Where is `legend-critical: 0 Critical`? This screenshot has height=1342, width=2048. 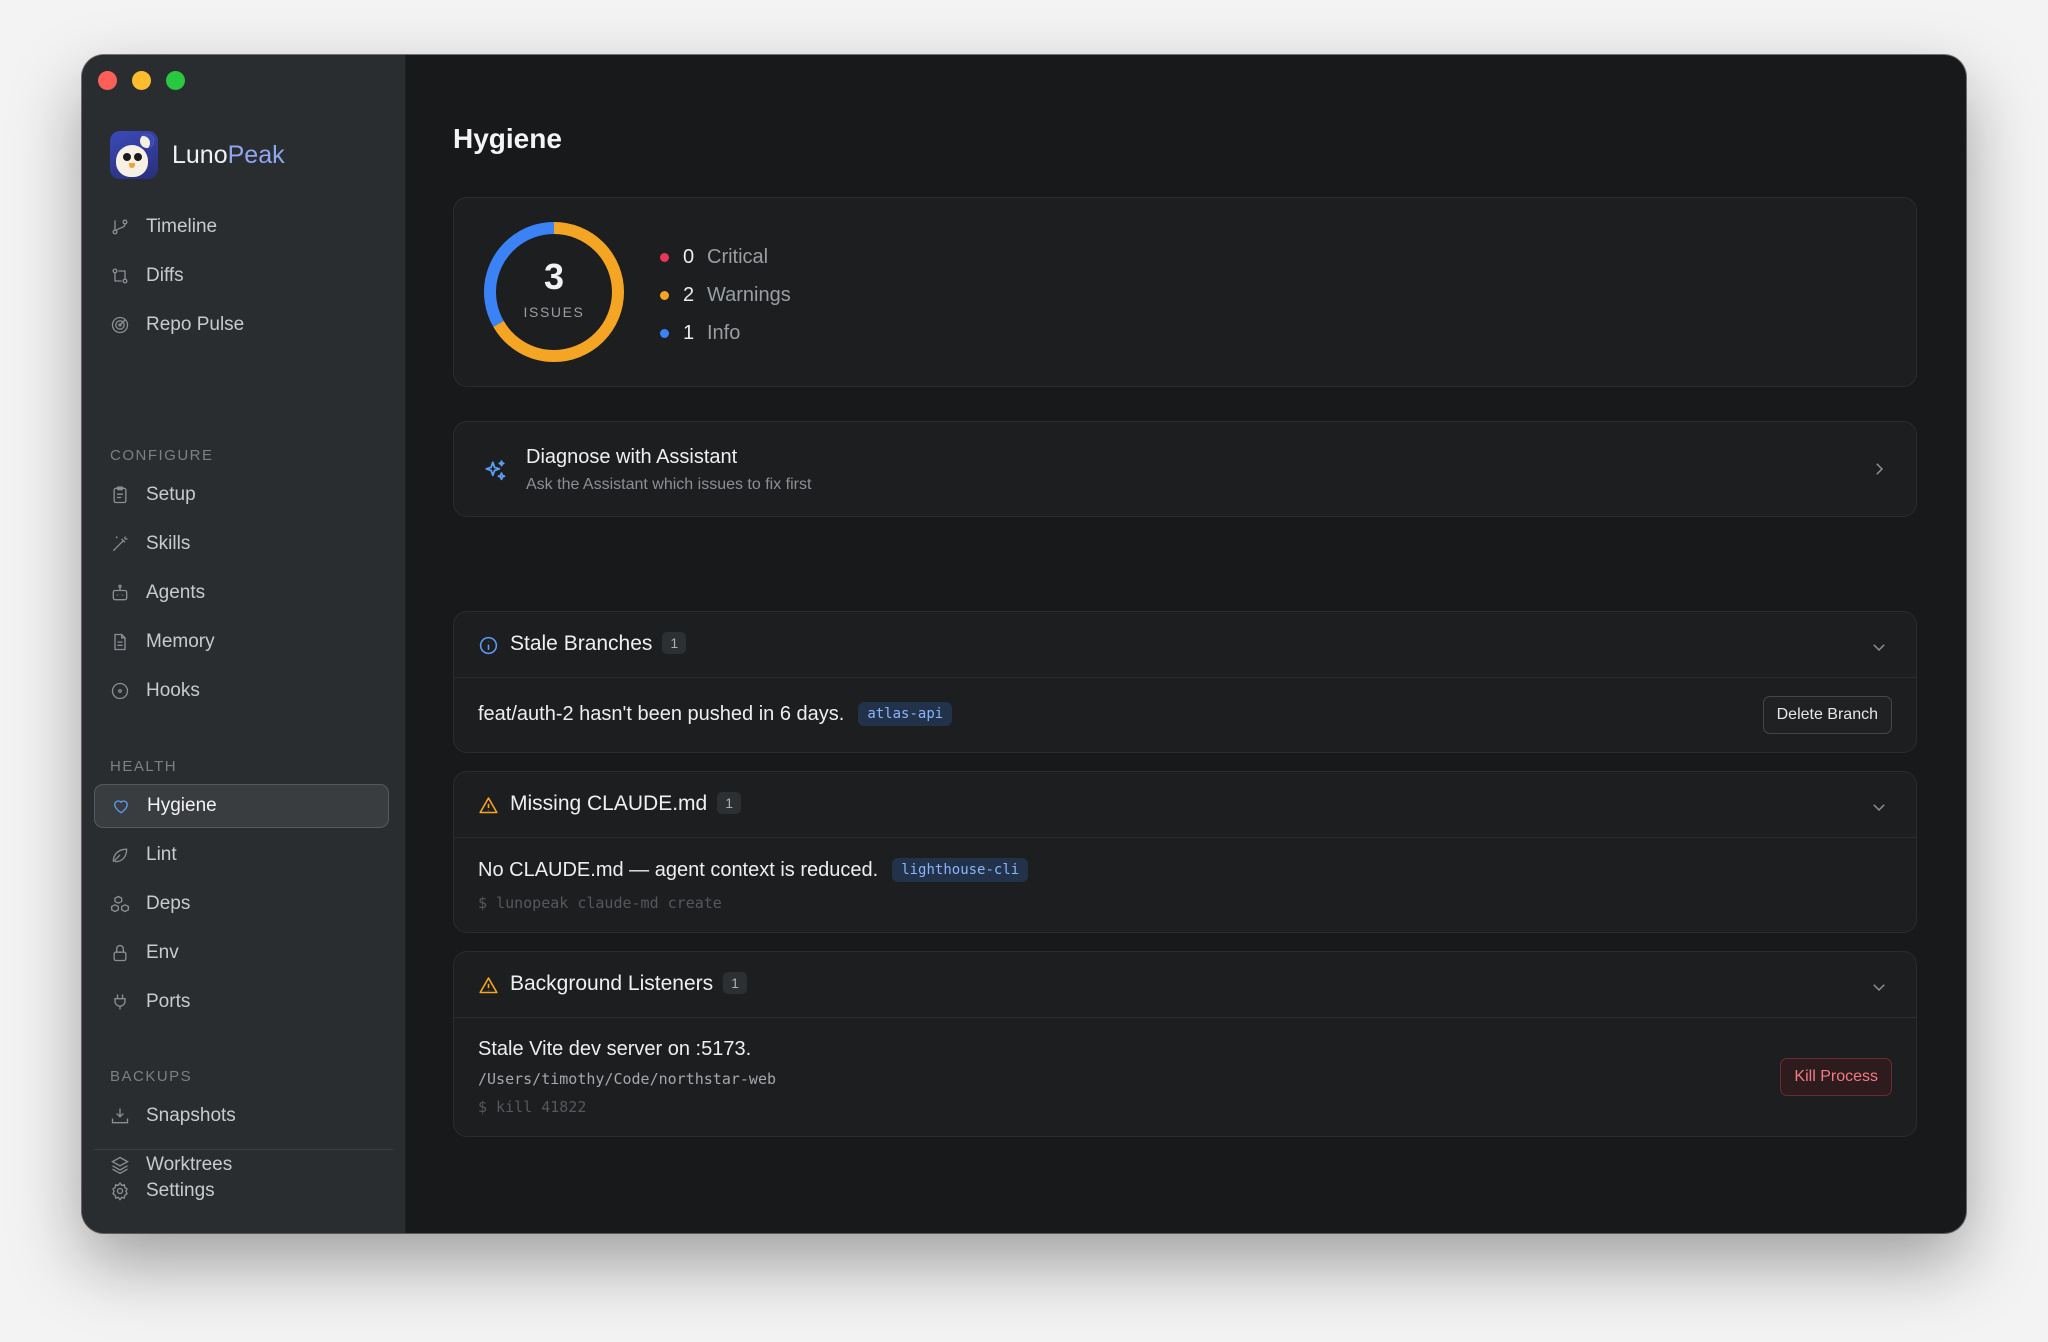
legend-critical: 0 Critical is located at coordinates (725, 257).